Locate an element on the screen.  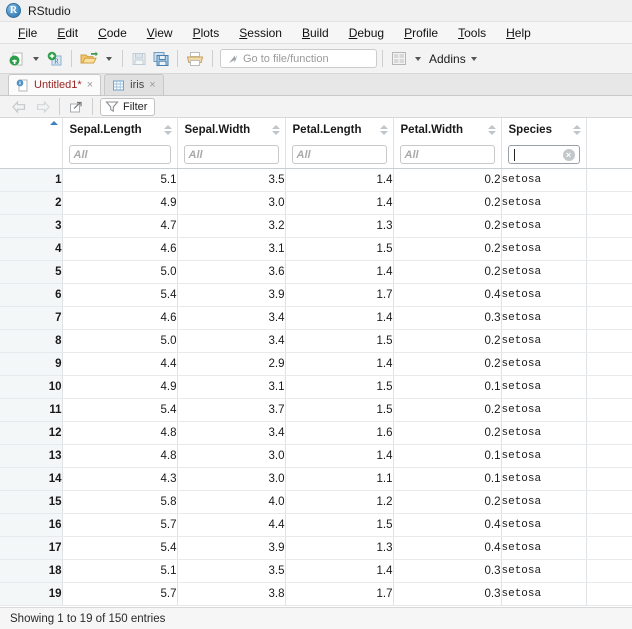
addins-button: Addins is located at coordinates (447, 59).